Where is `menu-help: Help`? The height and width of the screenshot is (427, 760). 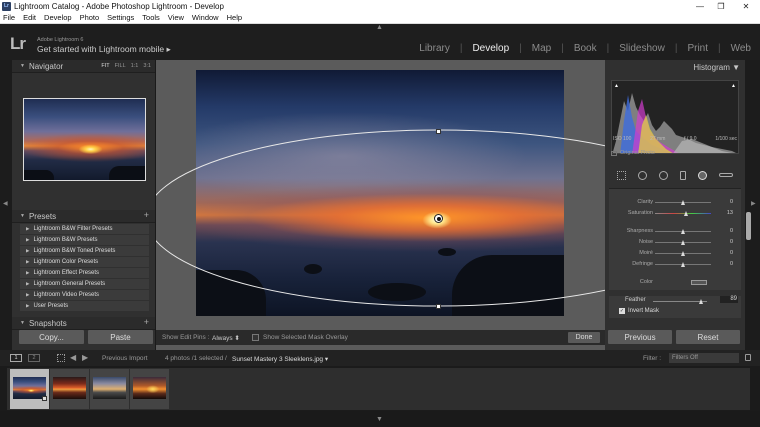
menu-help: Help is located at coordinates (234, 17).